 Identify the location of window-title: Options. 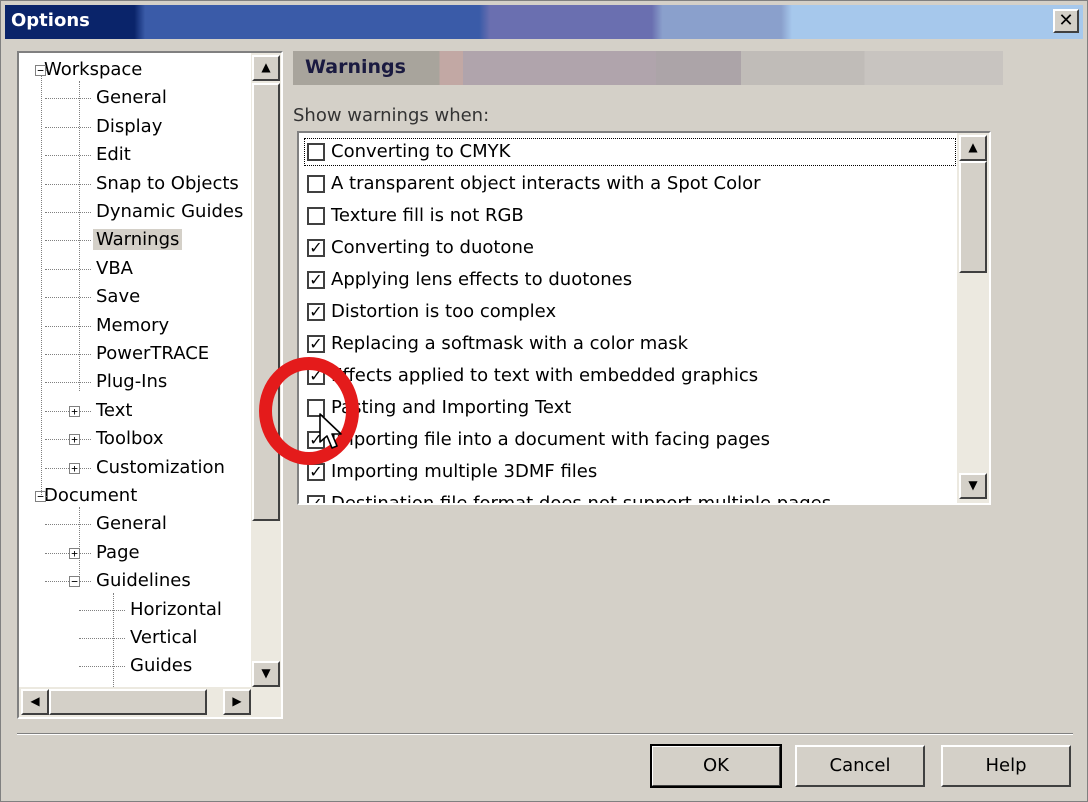
(50, 20).